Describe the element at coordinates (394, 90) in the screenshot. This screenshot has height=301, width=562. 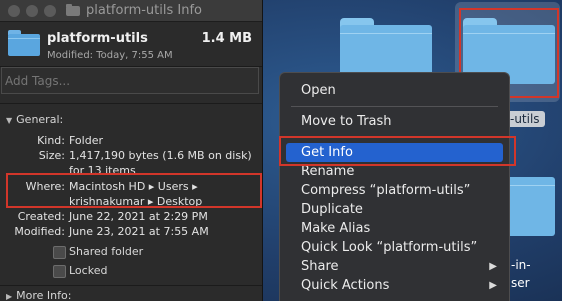
I see `menu-item-open: Open` at that location.